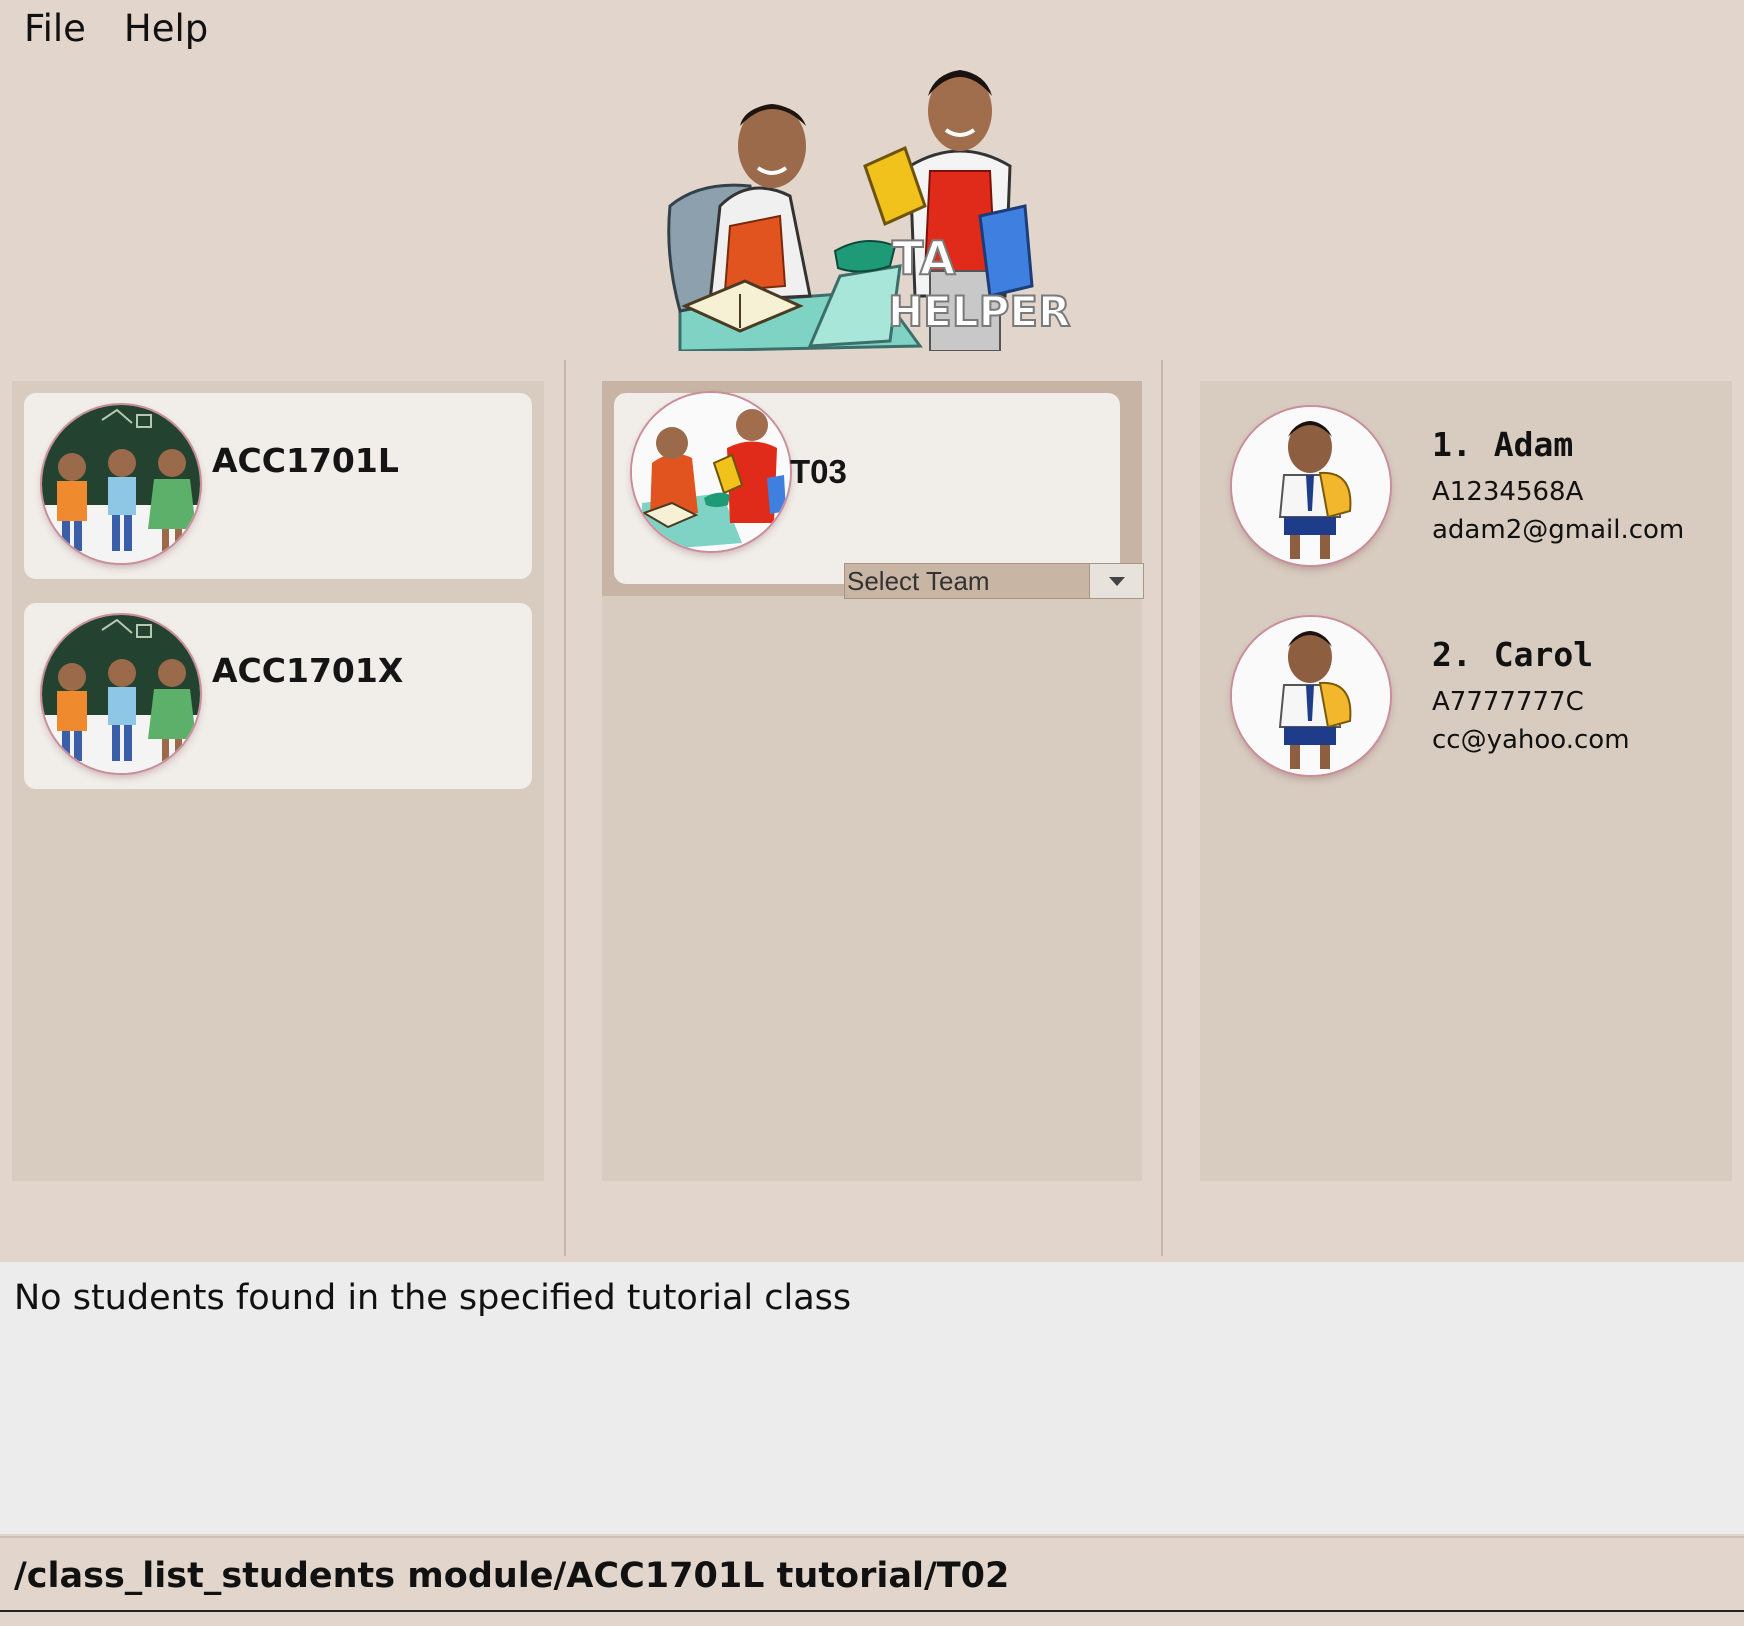 This screenshot has width=1744, height=1626. I want to click on ta-helper-logo: TA HELPER, so click(875, 204).